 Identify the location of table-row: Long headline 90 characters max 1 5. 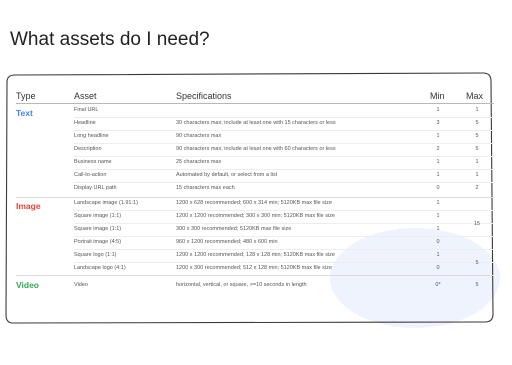
(255, 136).